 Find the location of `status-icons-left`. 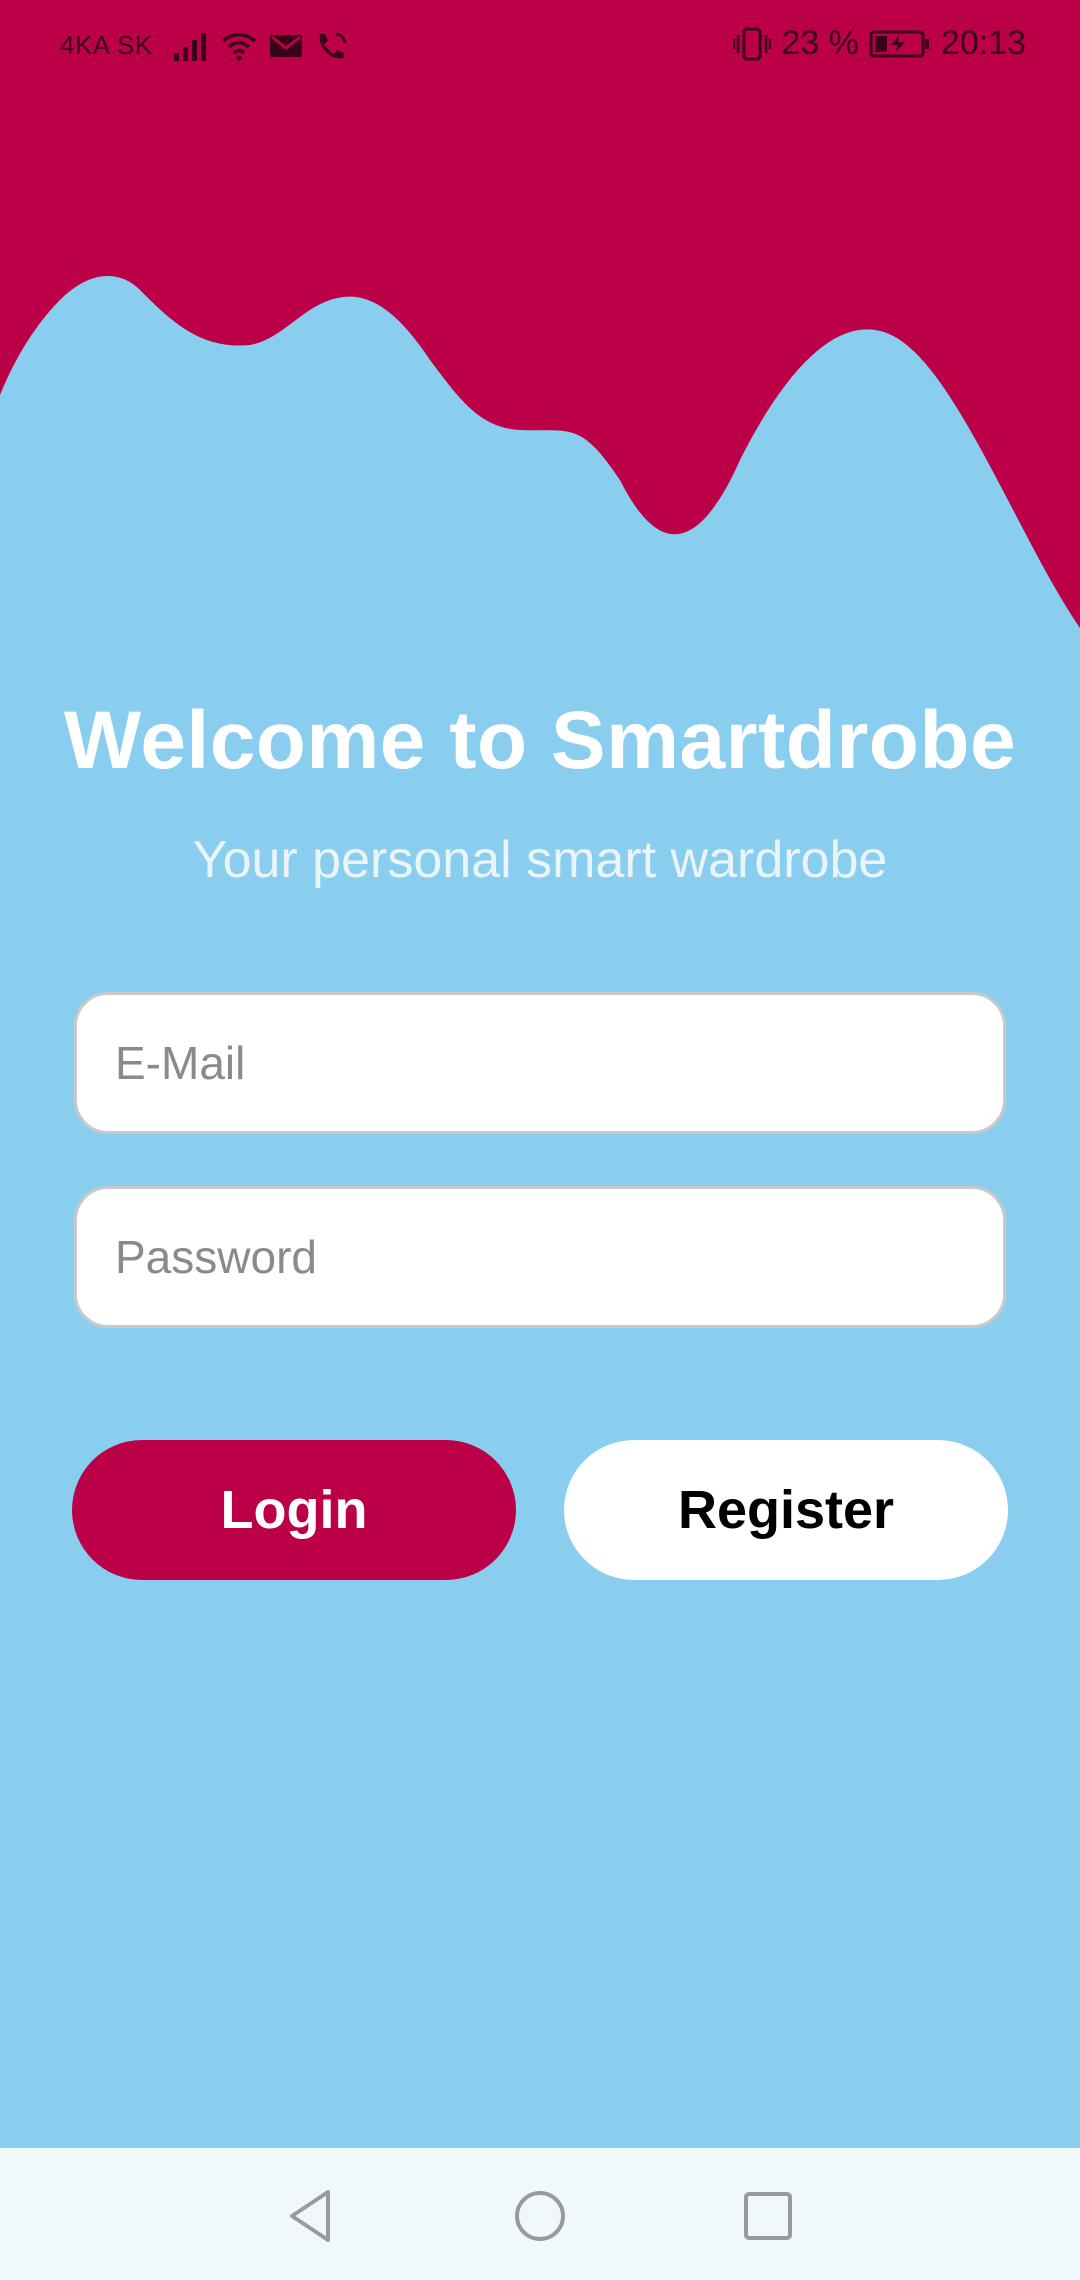

status-icons-left is located at coordinates (260, 46).